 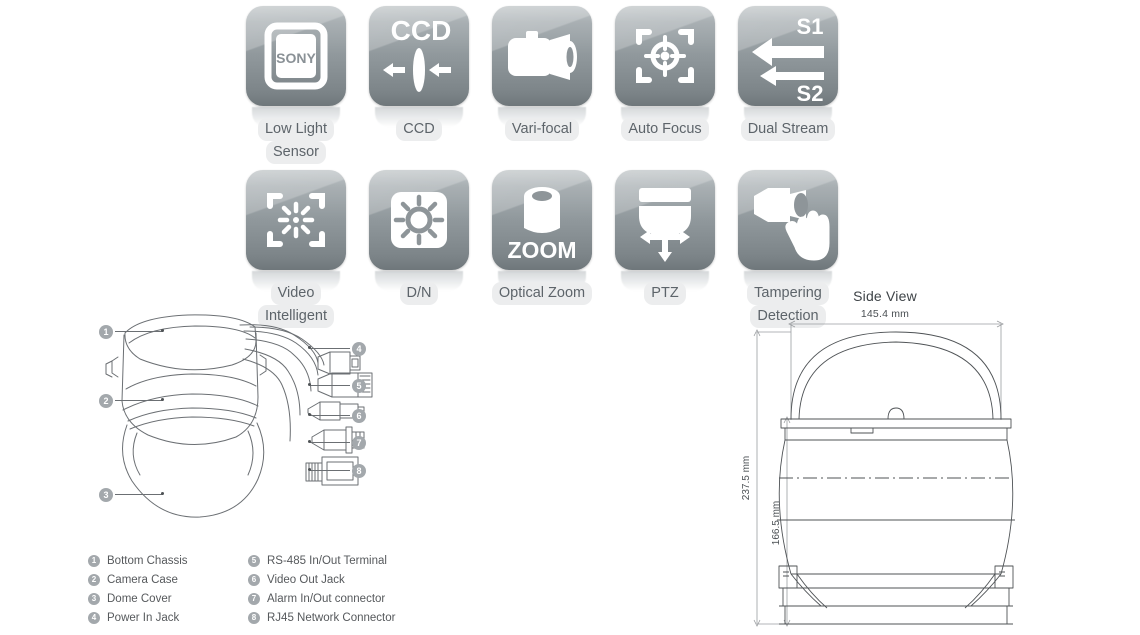 What do you see at coordinates (419, 129) in the screenshot?
I see `feature-label-ccd: CCD` at bounding box center [419, 129].